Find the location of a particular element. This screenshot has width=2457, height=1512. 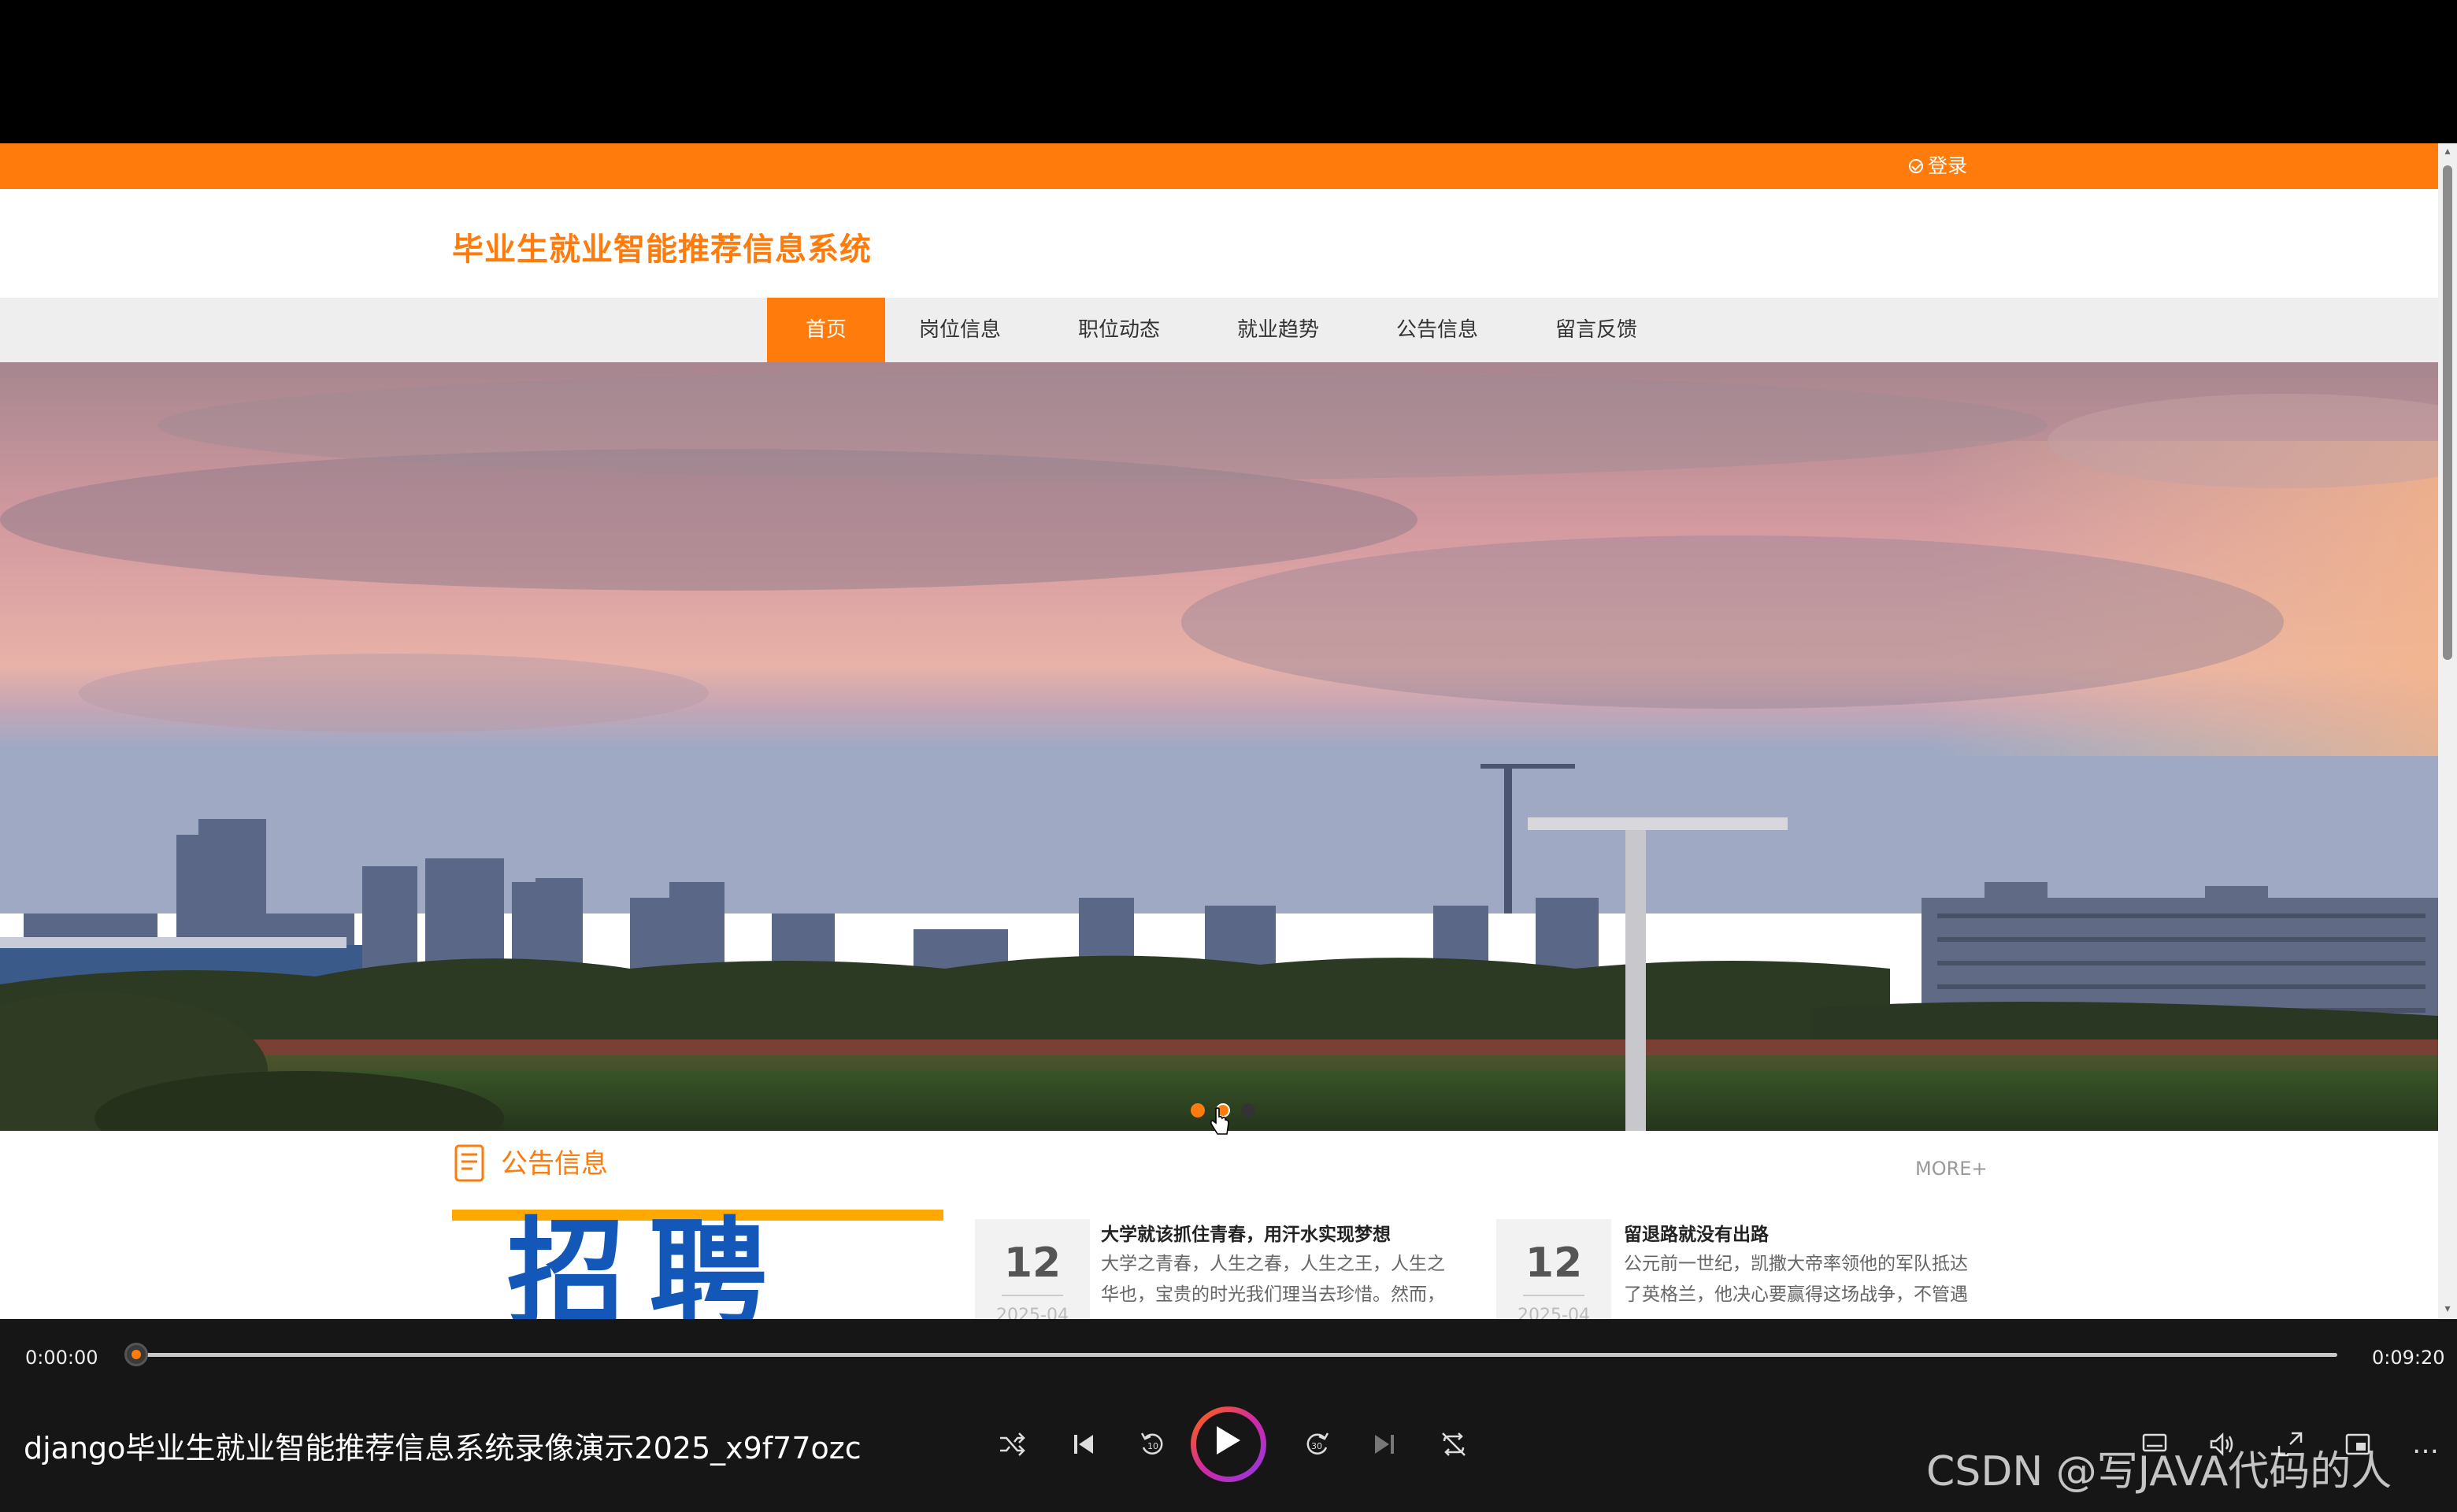

video-title: django毕业生就业智能推荐信息系统录像演示2025_x9f77ozc is located at coordinates (443, 1448).